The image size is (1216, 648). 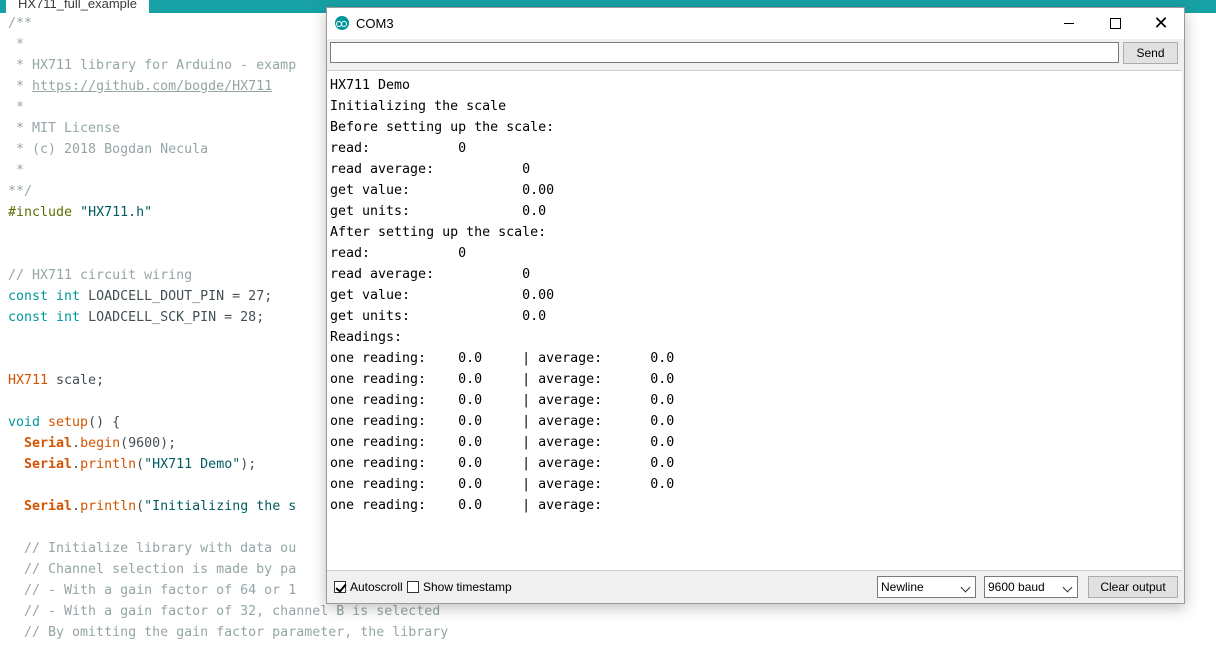 I want to click on close-icon: ✕, so click(x=1161, y=23).